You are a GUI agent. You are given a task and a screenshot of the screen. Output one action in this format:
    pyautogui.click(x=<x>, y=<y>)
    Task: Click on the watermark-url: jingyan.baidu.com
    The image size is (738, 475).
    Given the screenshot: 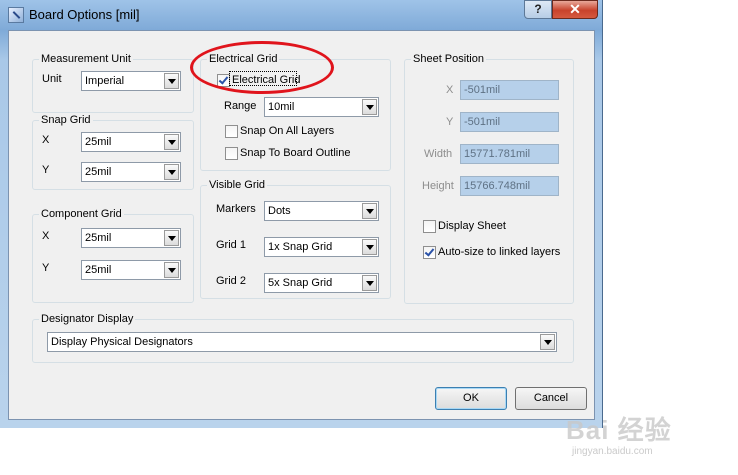 What is the action you would take?
    pyautogui.click(x=612, y=451)
    